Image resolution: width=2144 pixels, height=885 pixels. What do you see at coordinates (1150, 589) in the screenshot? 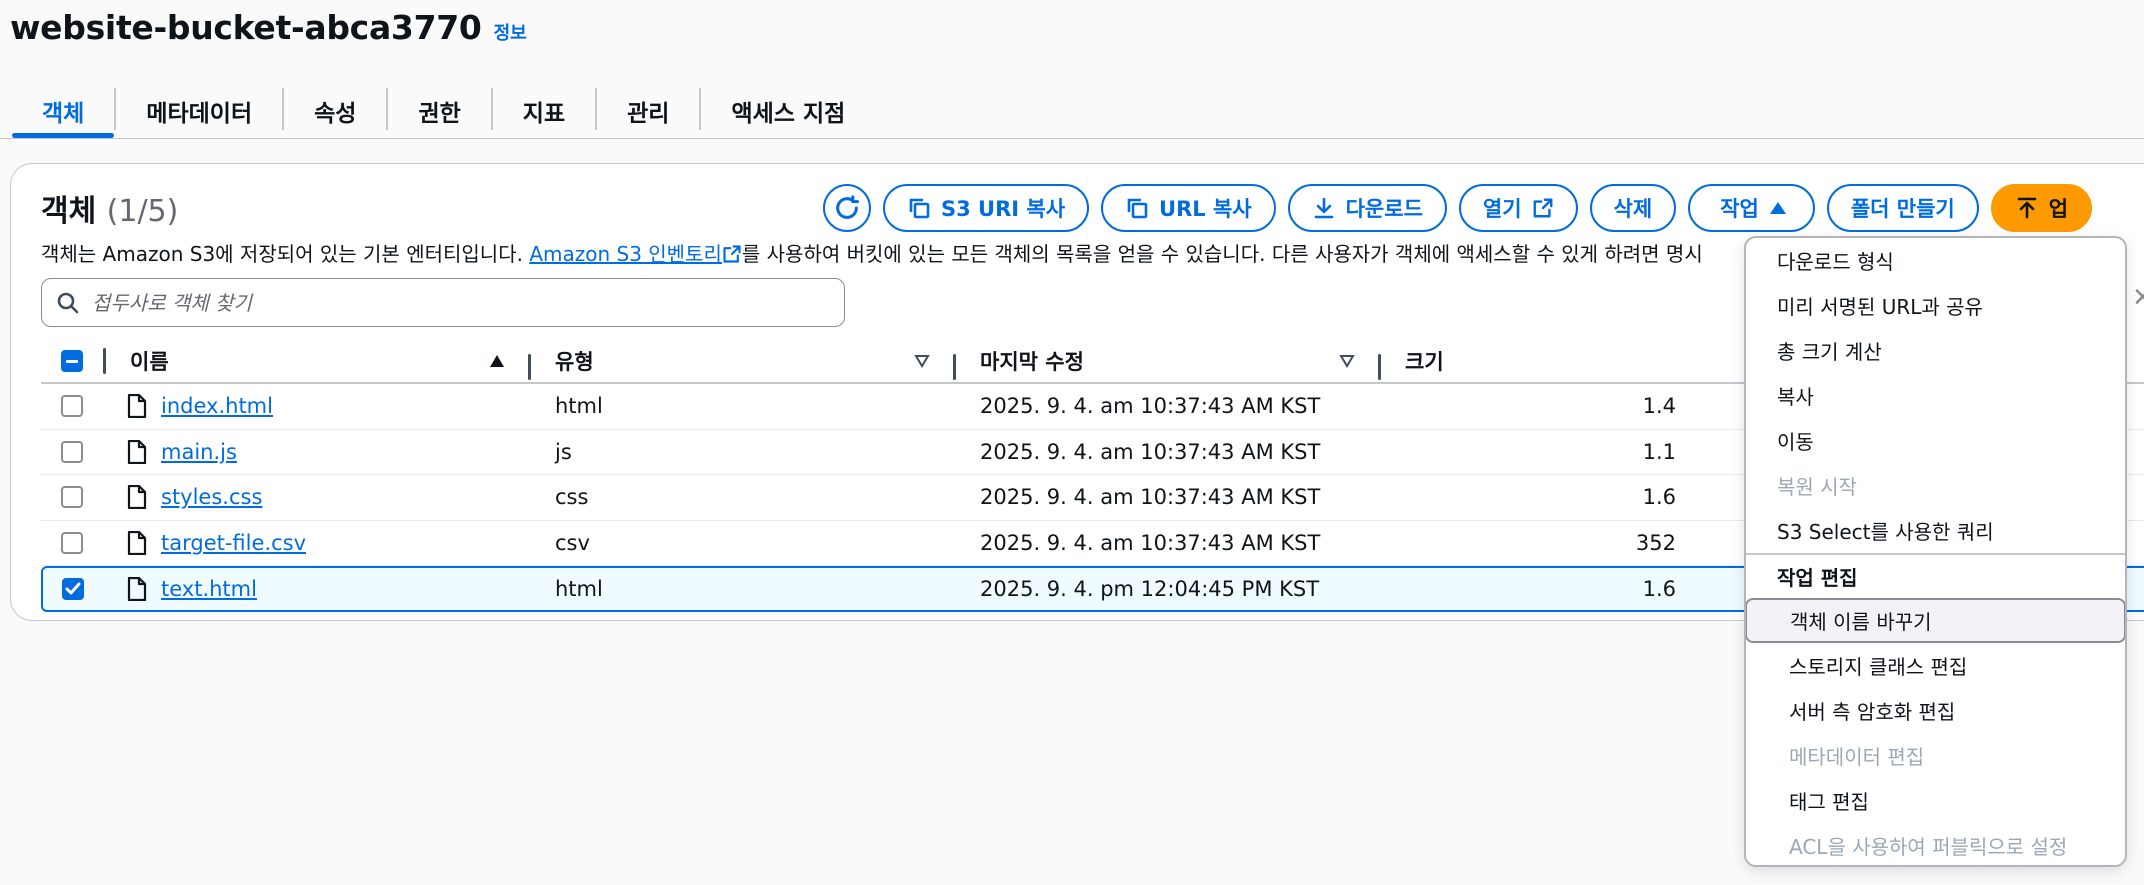
I see `modified-cell: 2025. 9. 4. pm 12:04:45 PM KST` at bounding box center [1150, 589].